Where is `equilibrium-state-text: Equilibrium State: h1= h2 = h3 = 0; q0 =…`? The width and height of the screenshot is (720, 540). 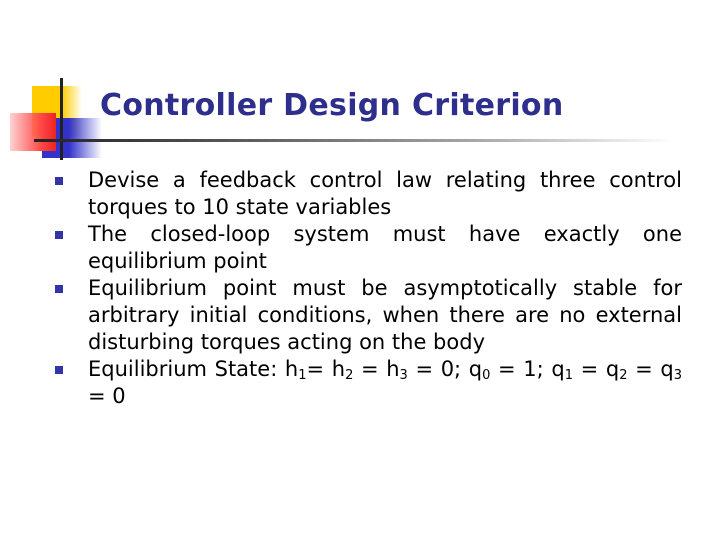 equilibrium-state-text: Equilibrium State: h1= h2 = h3 = 0; q0 =… is located at coordinates (385, 382).